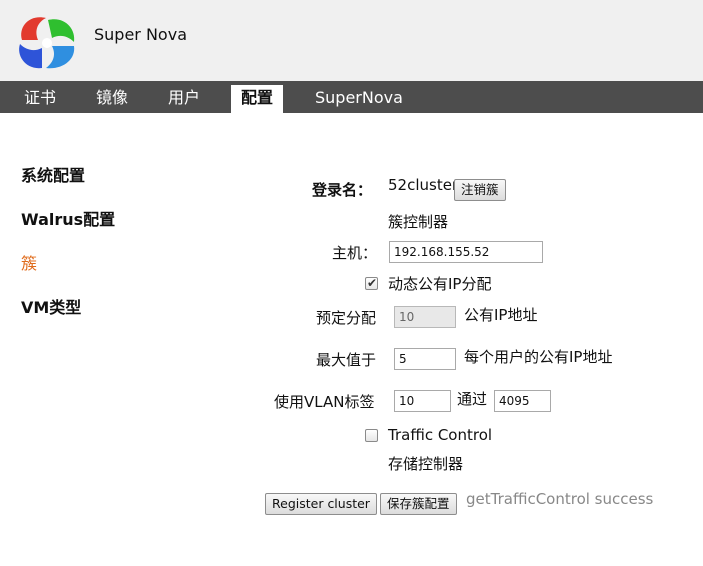 The image size is (703, 566). What do you see at coordinates (140, 34) in the screenshot?
I see `app-title: Super Nova` at bounding box center [140, 34].